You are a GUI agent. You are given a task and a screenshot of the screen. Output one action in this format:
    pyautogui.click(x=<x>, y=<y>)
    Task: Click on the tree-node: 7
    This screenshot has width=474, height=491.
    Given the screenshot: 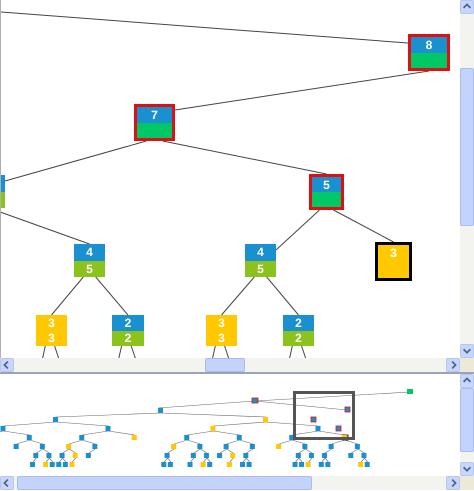 What is the action you would take?
    pyautogui.click(x=154, y=122)
    